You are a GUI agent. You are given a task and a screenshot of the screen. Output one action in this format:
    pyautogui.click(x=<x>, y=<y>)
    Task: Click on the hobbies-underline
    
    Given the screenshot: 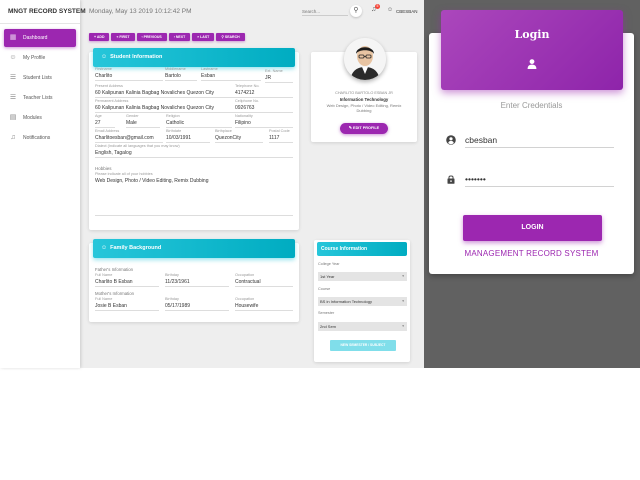 What is the action you would take?
    pyautogui.click(x=194, y=215)
    